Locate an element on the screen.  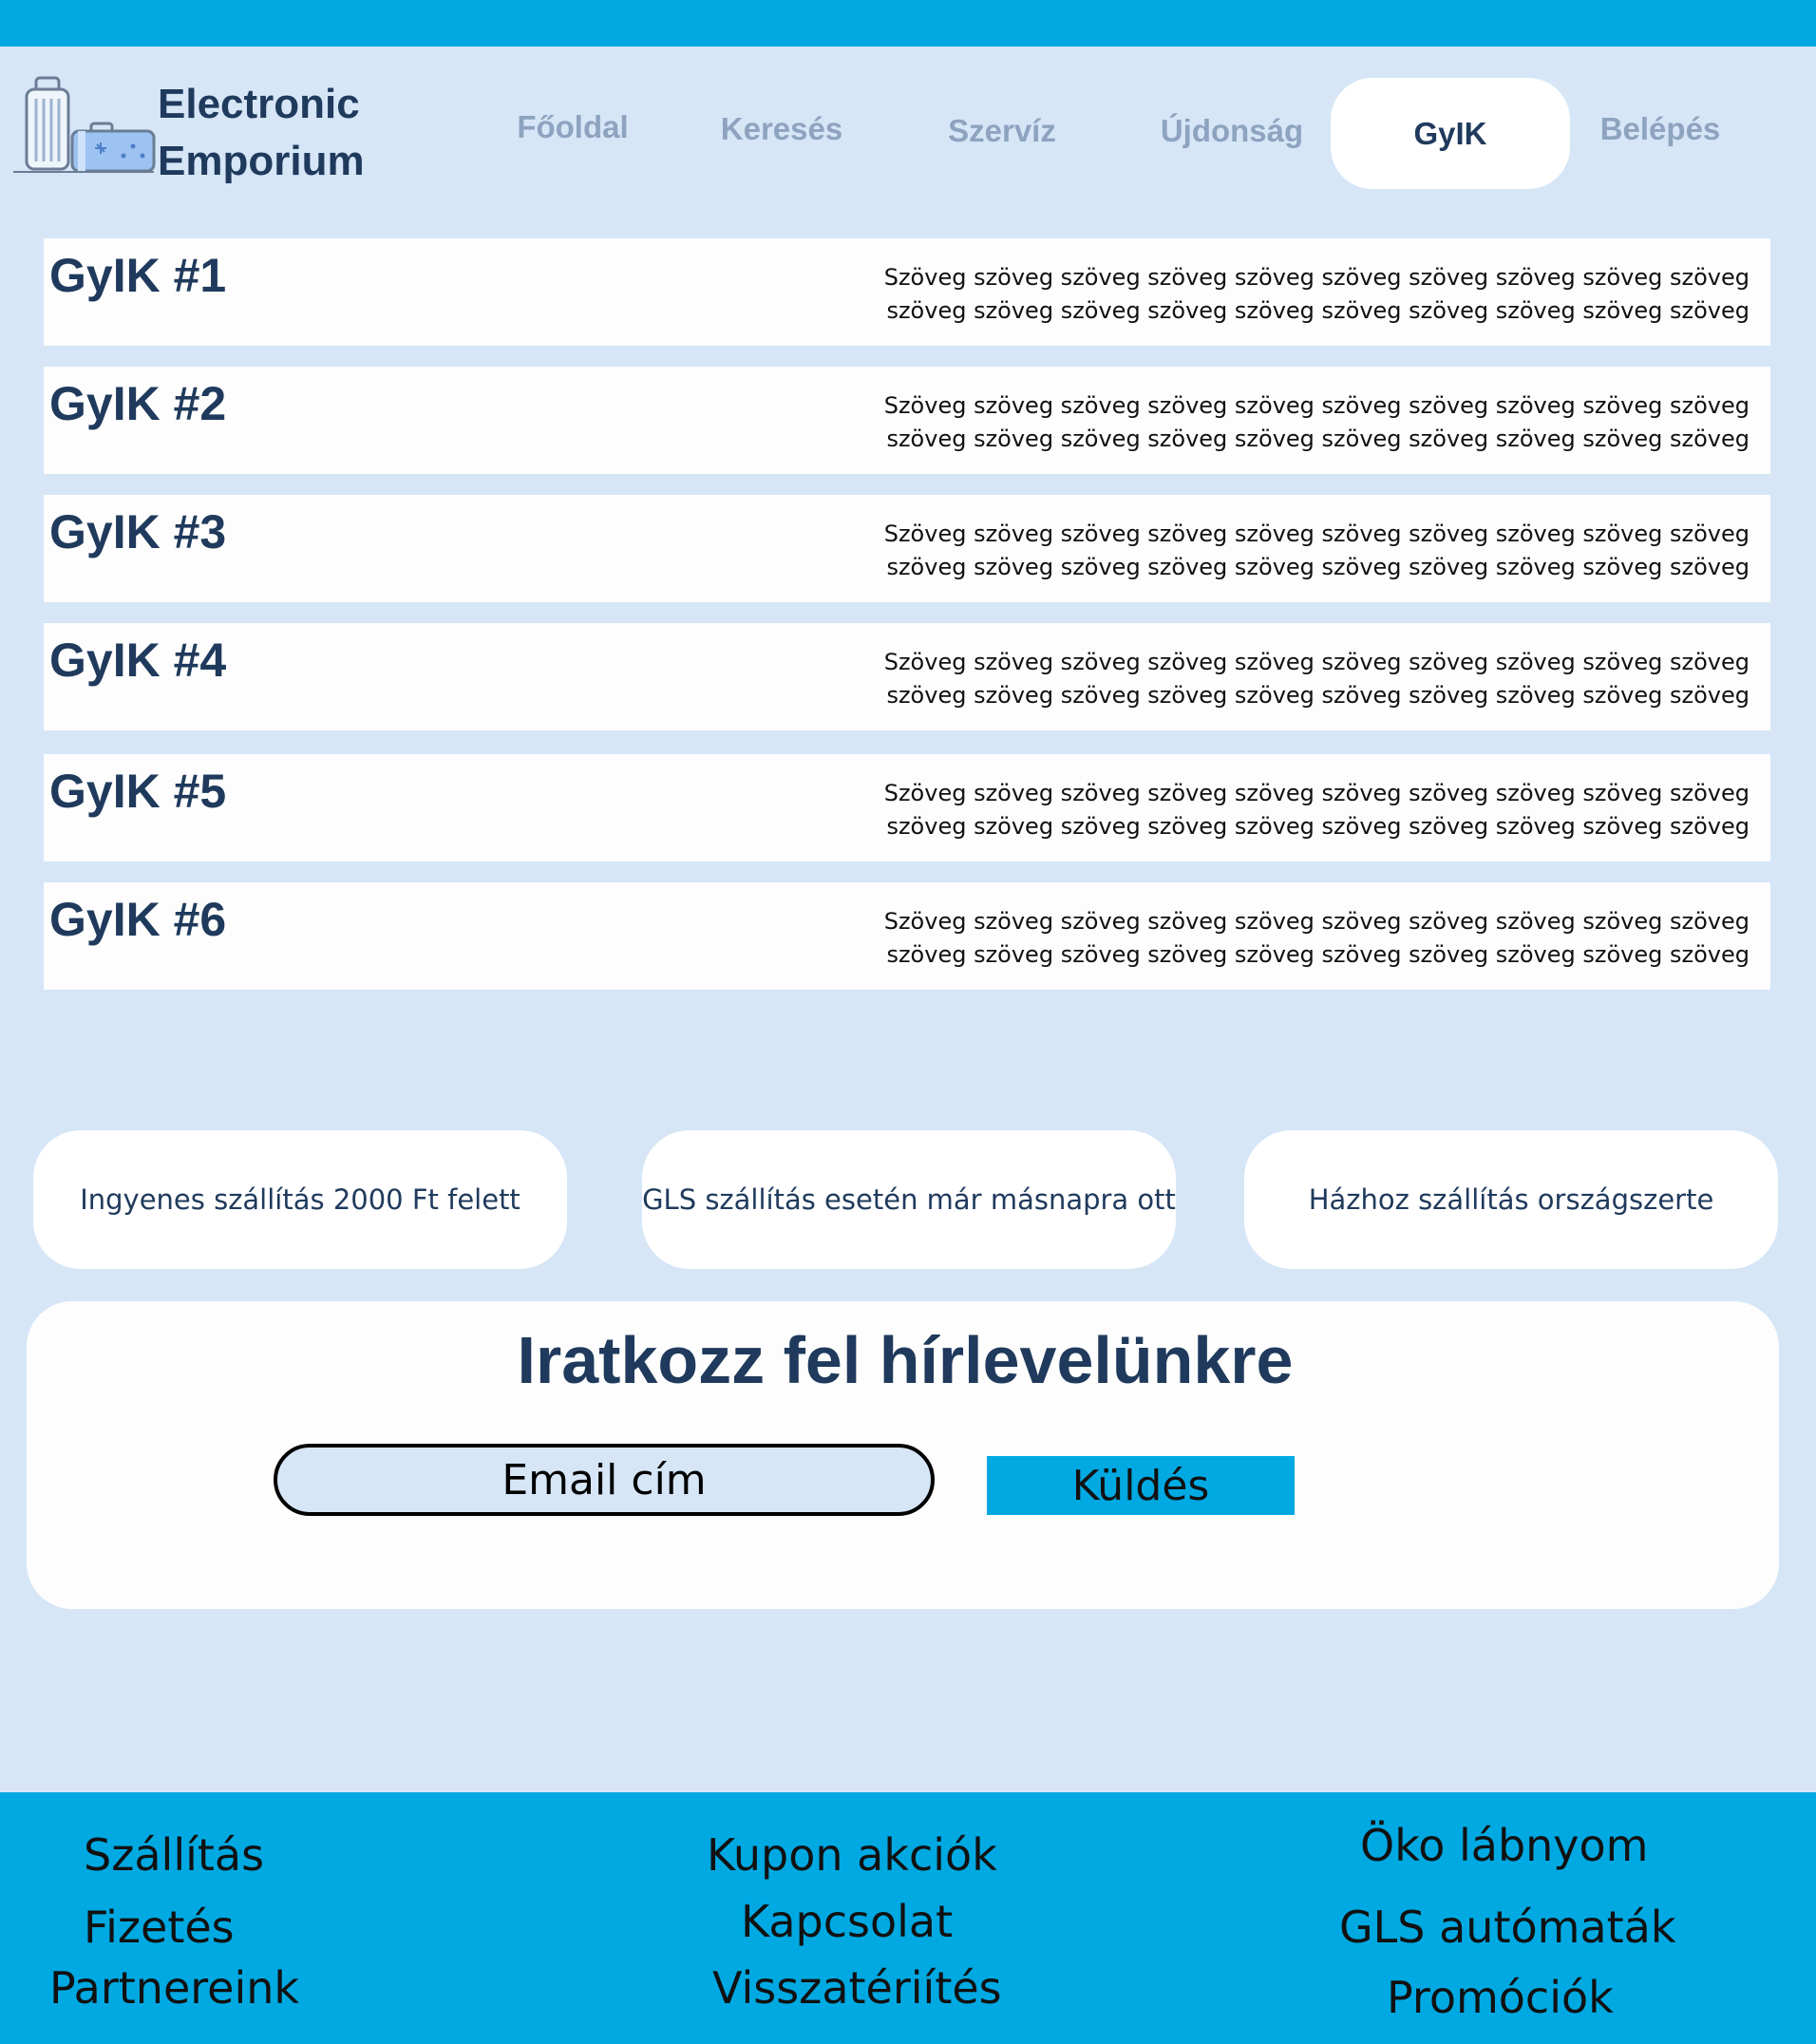
brand-name-line2: Emporium is located at coordinates (261, 161).